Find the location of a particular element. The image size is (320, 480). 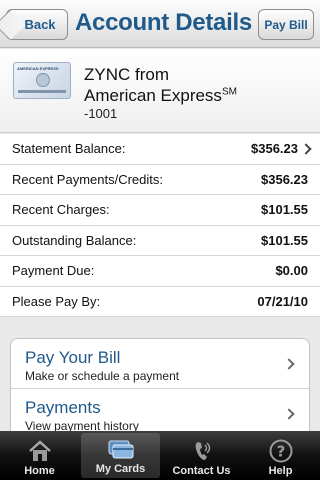

tab-my-cards: My Cards is located at coordinates (120, 455).